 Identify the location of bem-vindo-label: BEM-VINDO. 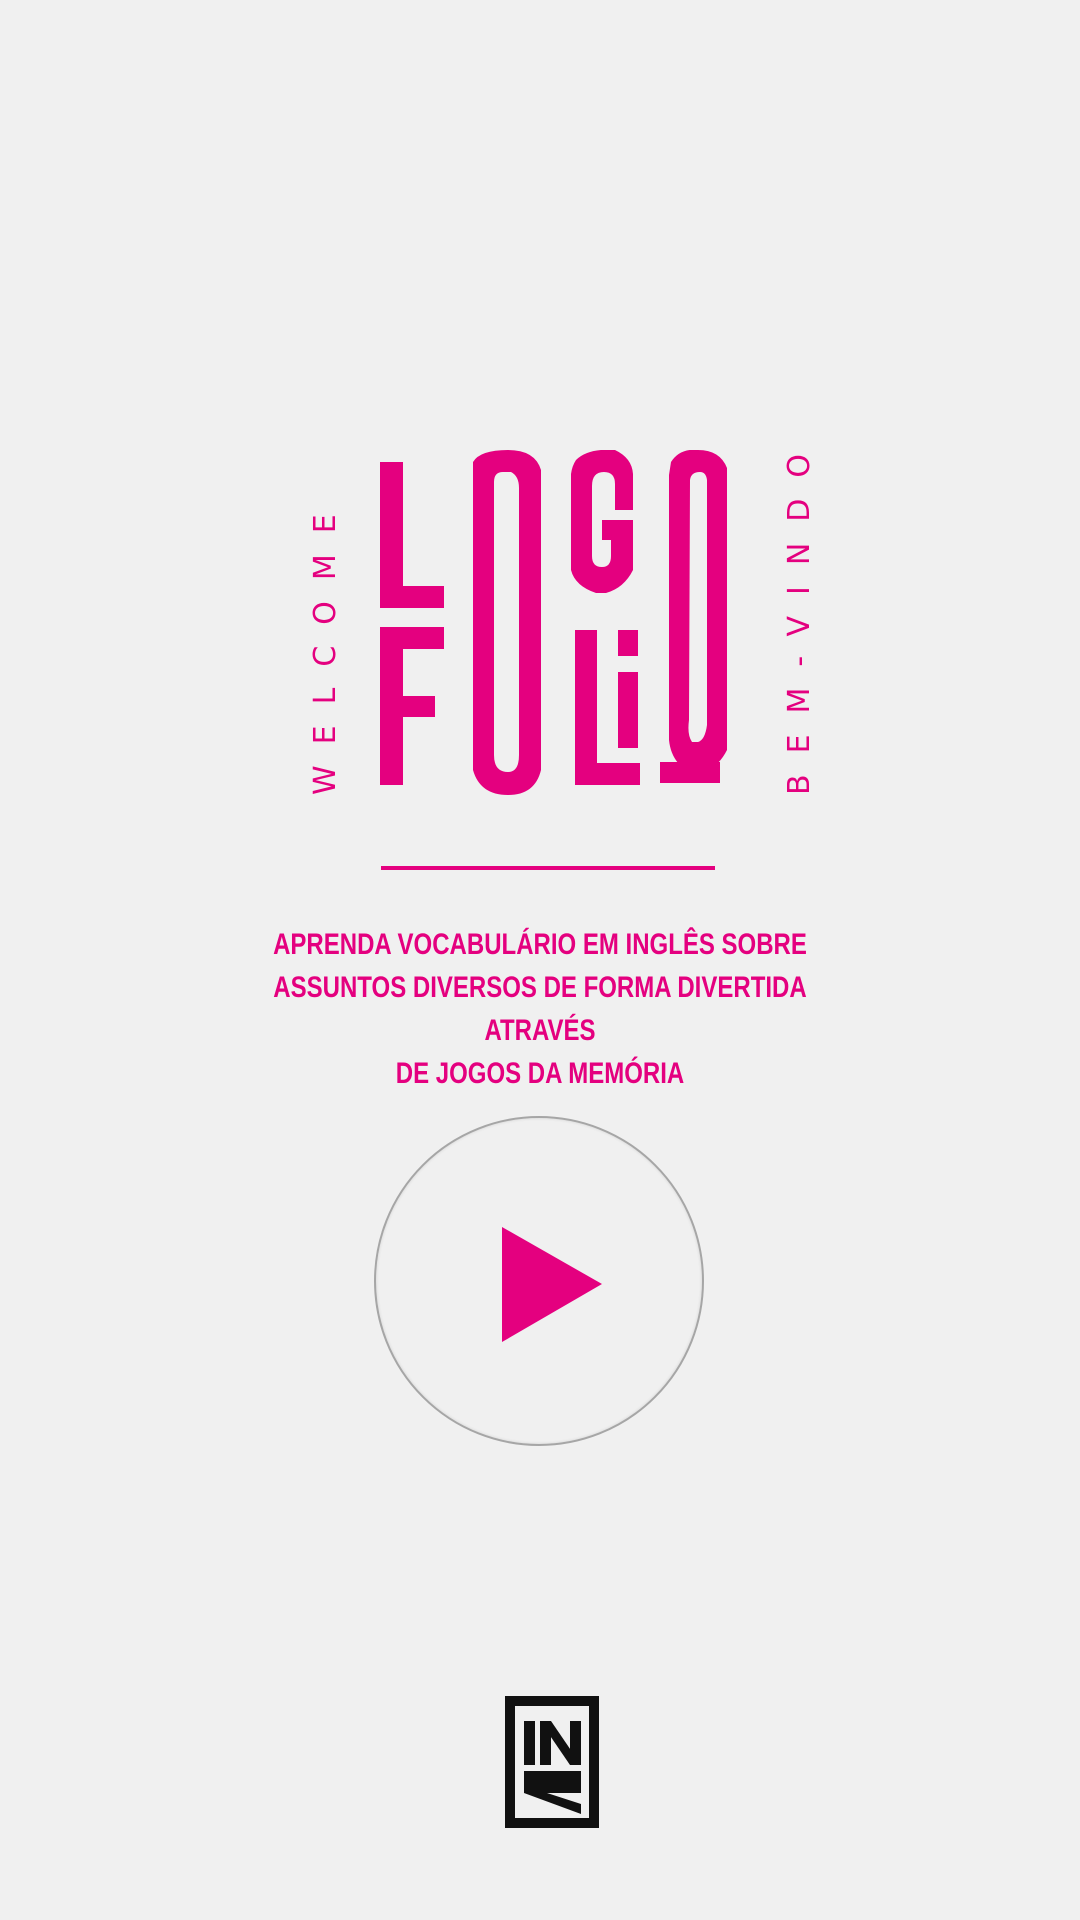
(799, 613).